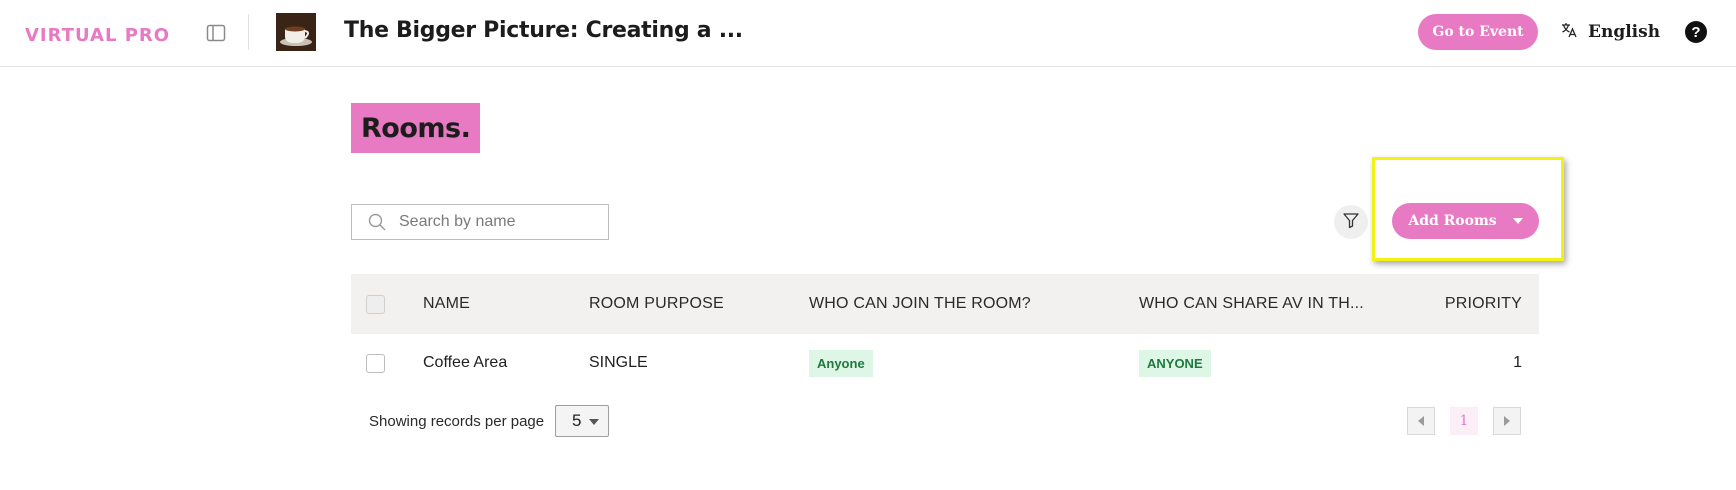 The image size is (1736, 490). What do you see at coordinates (618, 362) in the screenshot?
I see `room-purpose: SINGLE` at bounding box center [618, 362].